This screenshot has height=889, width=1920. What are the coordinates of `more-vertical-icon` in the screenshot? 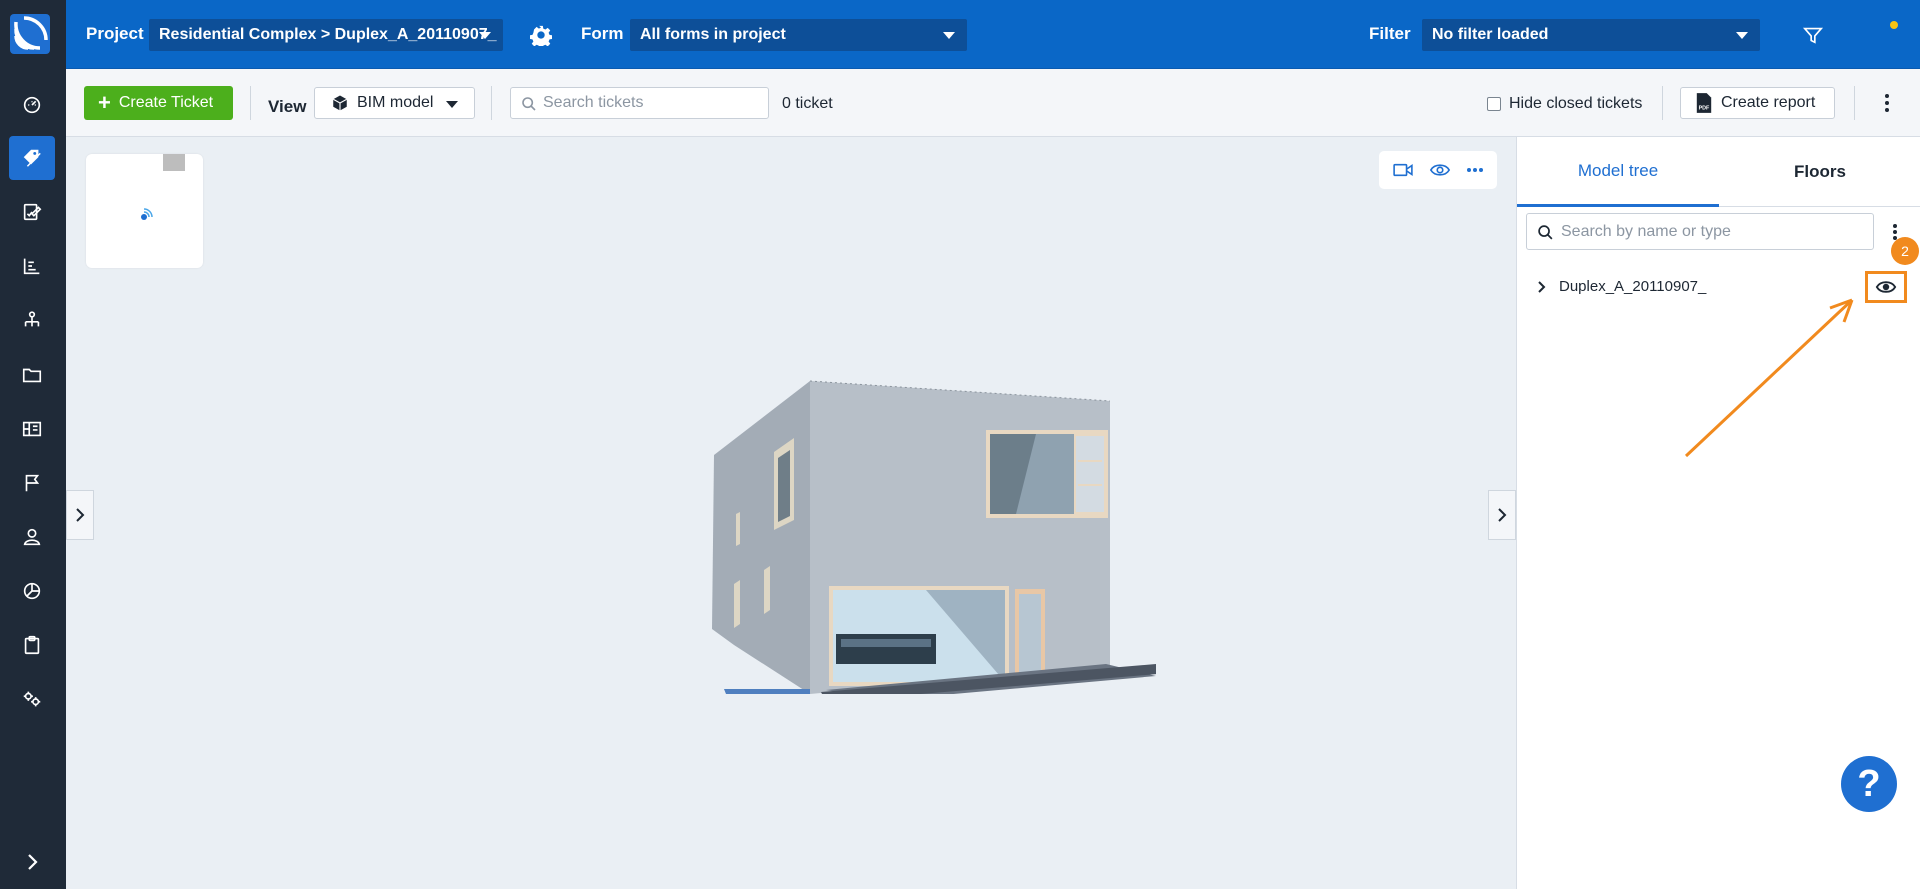 It's located at (1887, 103).